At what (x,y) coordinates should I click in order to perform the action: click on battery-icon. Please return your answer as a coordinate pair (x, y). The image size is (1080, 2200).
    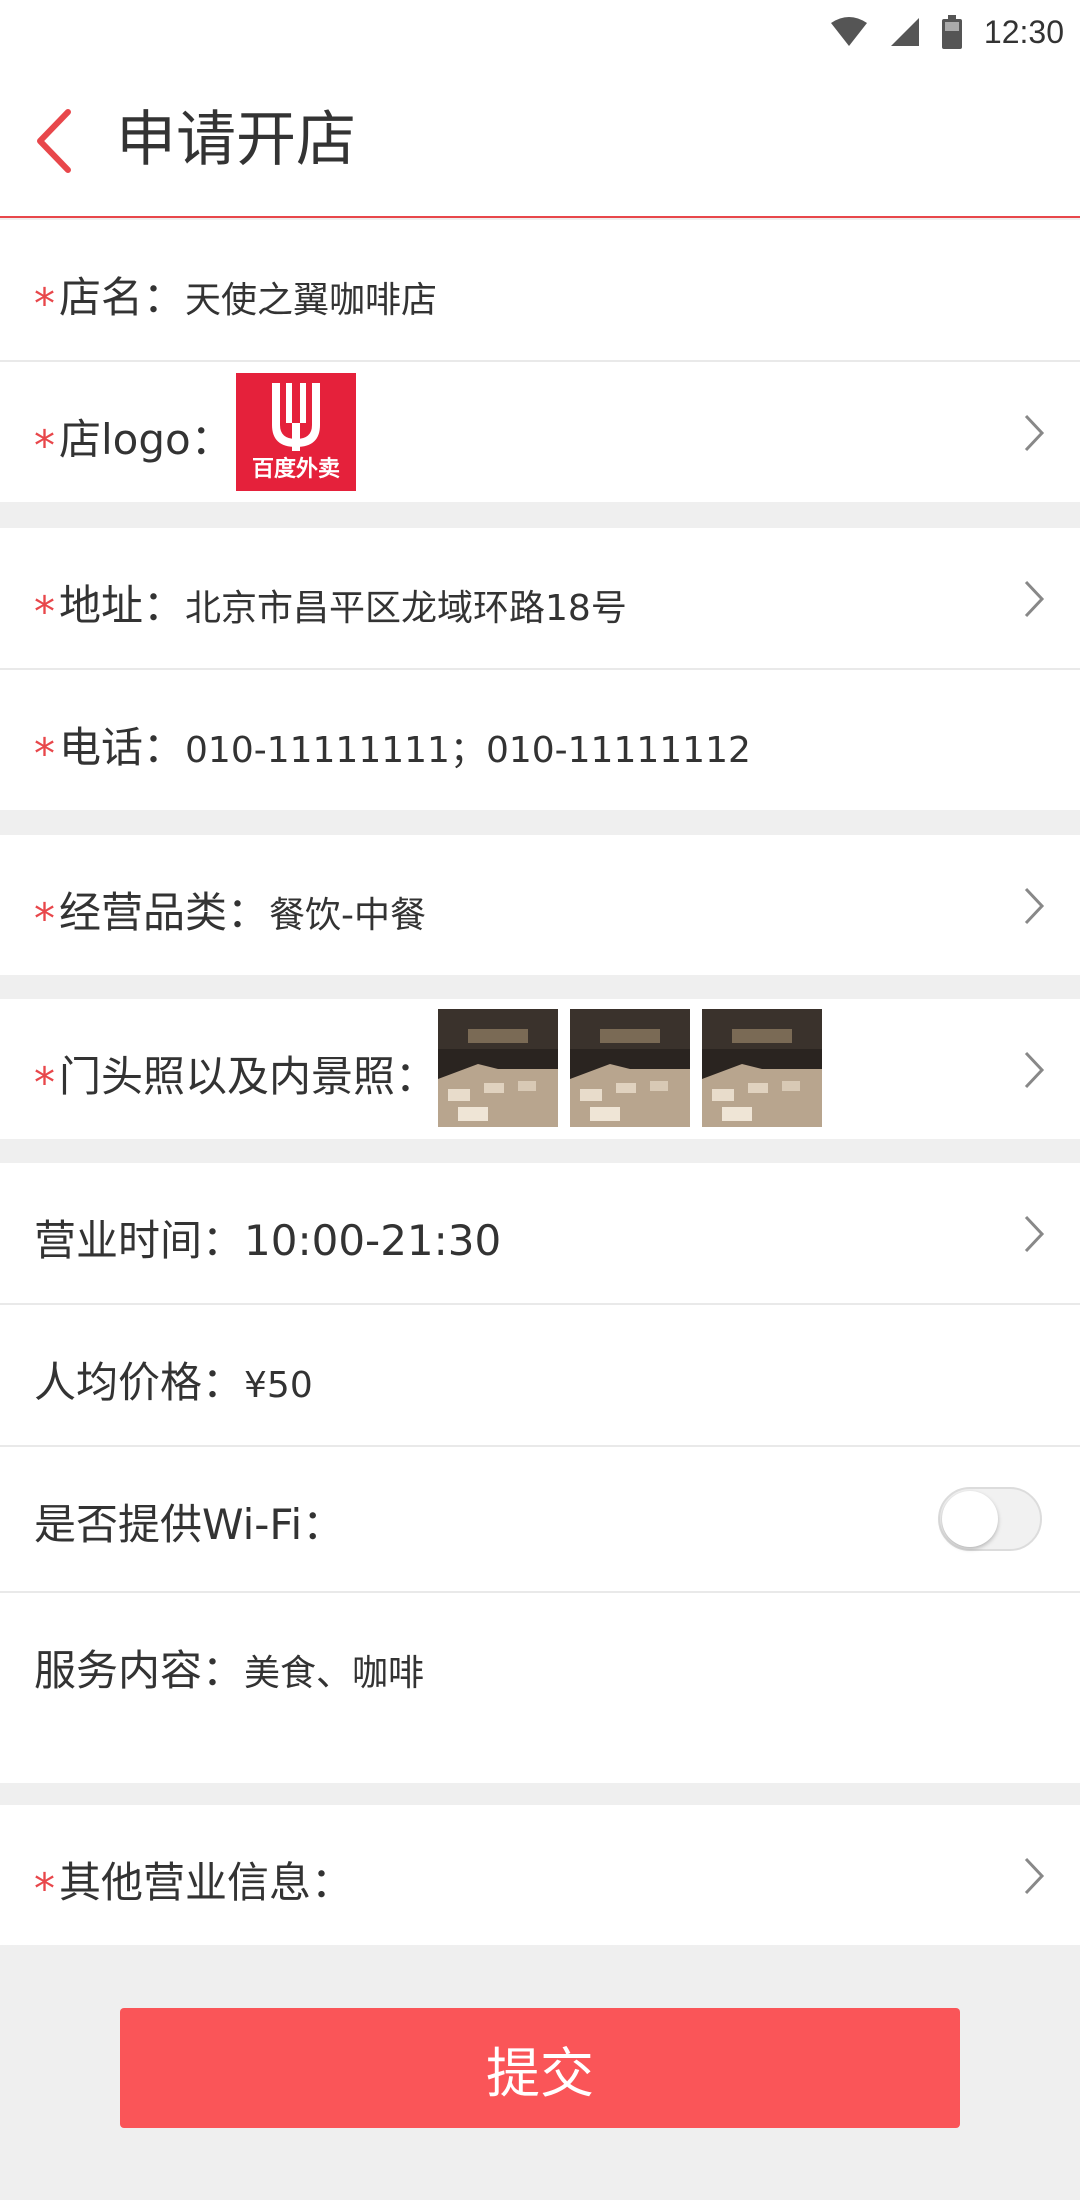
    Looking at the image, I should click on (951, 32).